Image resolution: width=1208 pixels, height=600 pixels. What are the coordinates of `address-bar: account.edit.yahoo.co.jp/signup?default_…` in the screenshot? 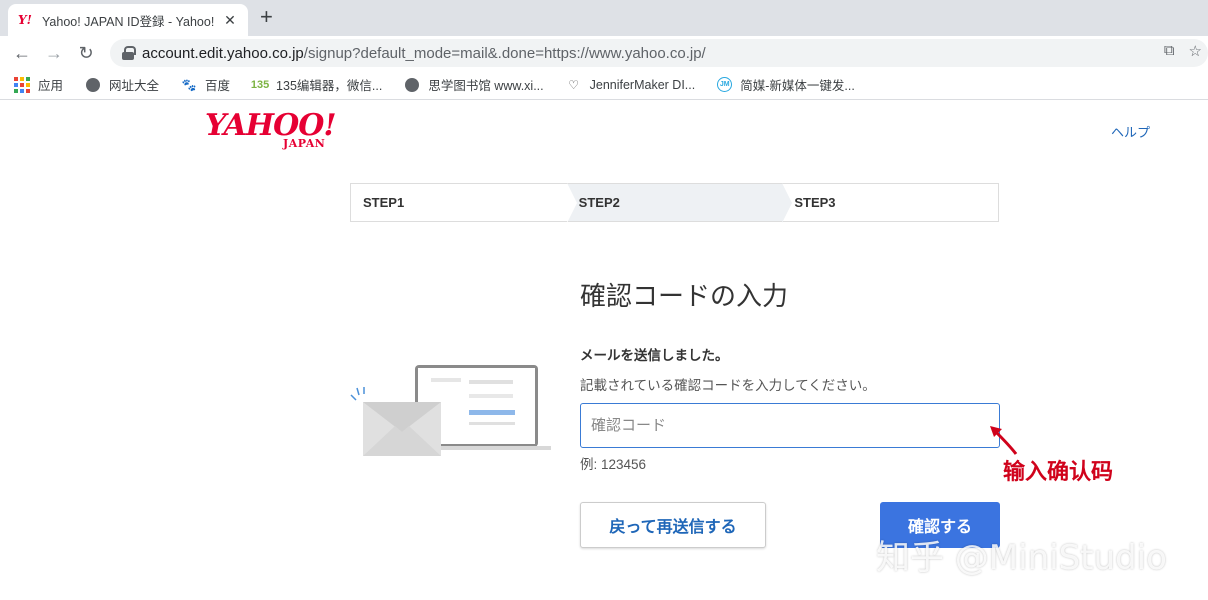 It's located at (659, 53).